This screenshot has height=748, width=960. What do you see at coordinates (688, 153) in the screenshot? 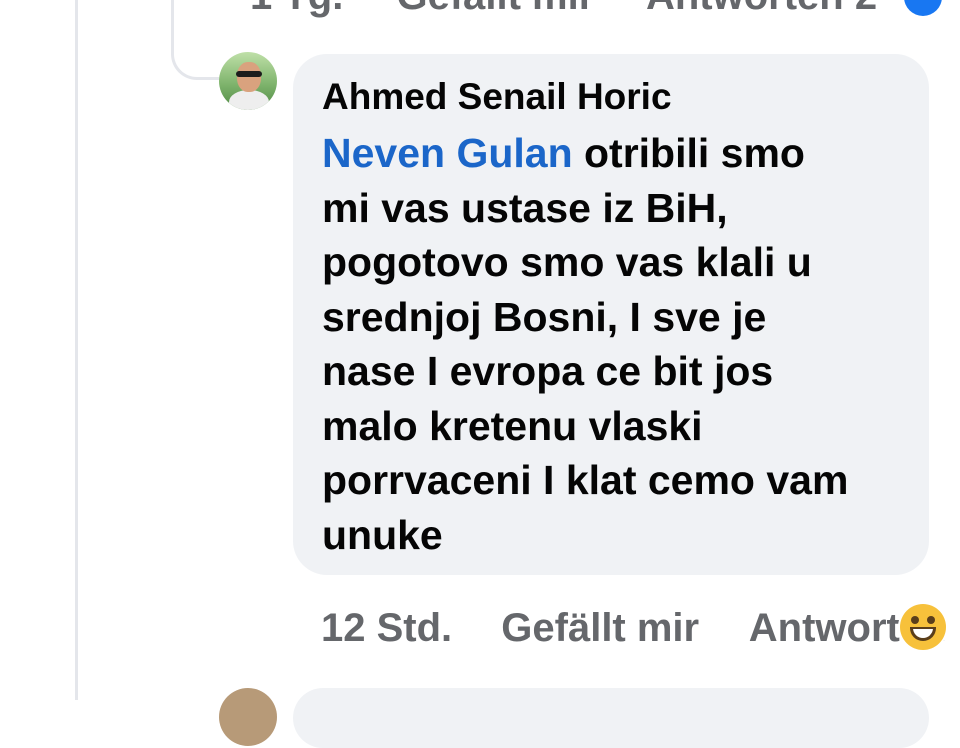
I see `comment-line-text: otribili smo` at bounding box center [688, 153].